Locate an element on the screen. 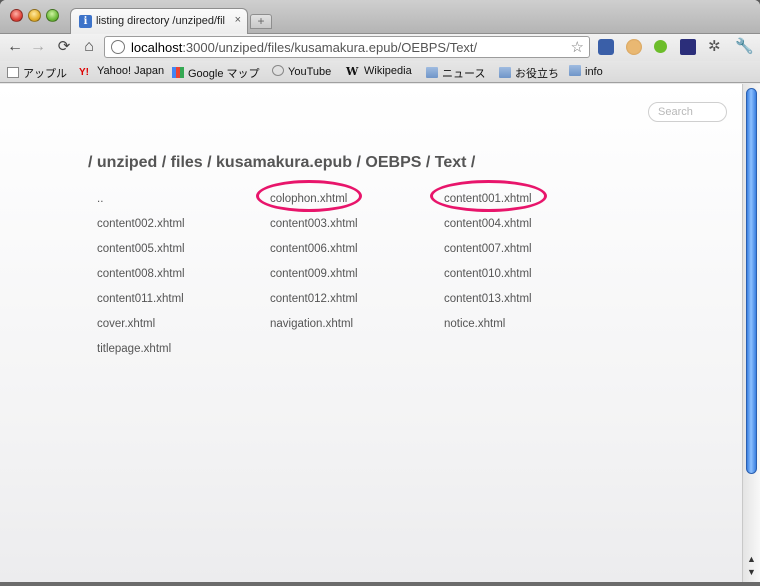  apple-icon is located at coordinates (13, 72).